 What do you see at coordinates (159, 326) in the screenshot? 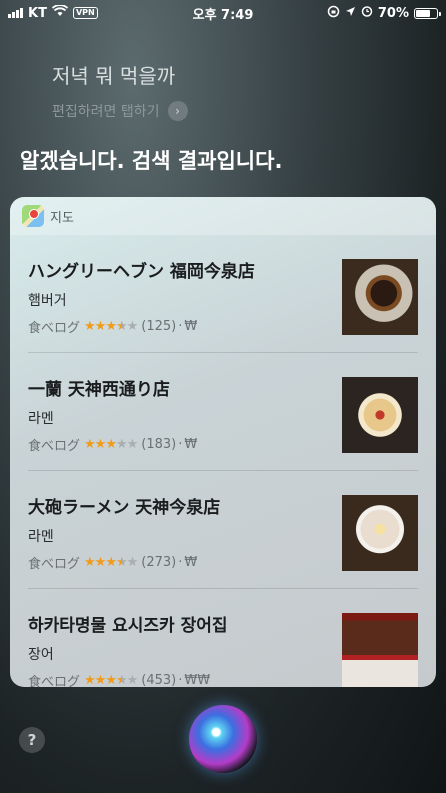
I see `review-count: (125)` at bounding box center [159, 326].